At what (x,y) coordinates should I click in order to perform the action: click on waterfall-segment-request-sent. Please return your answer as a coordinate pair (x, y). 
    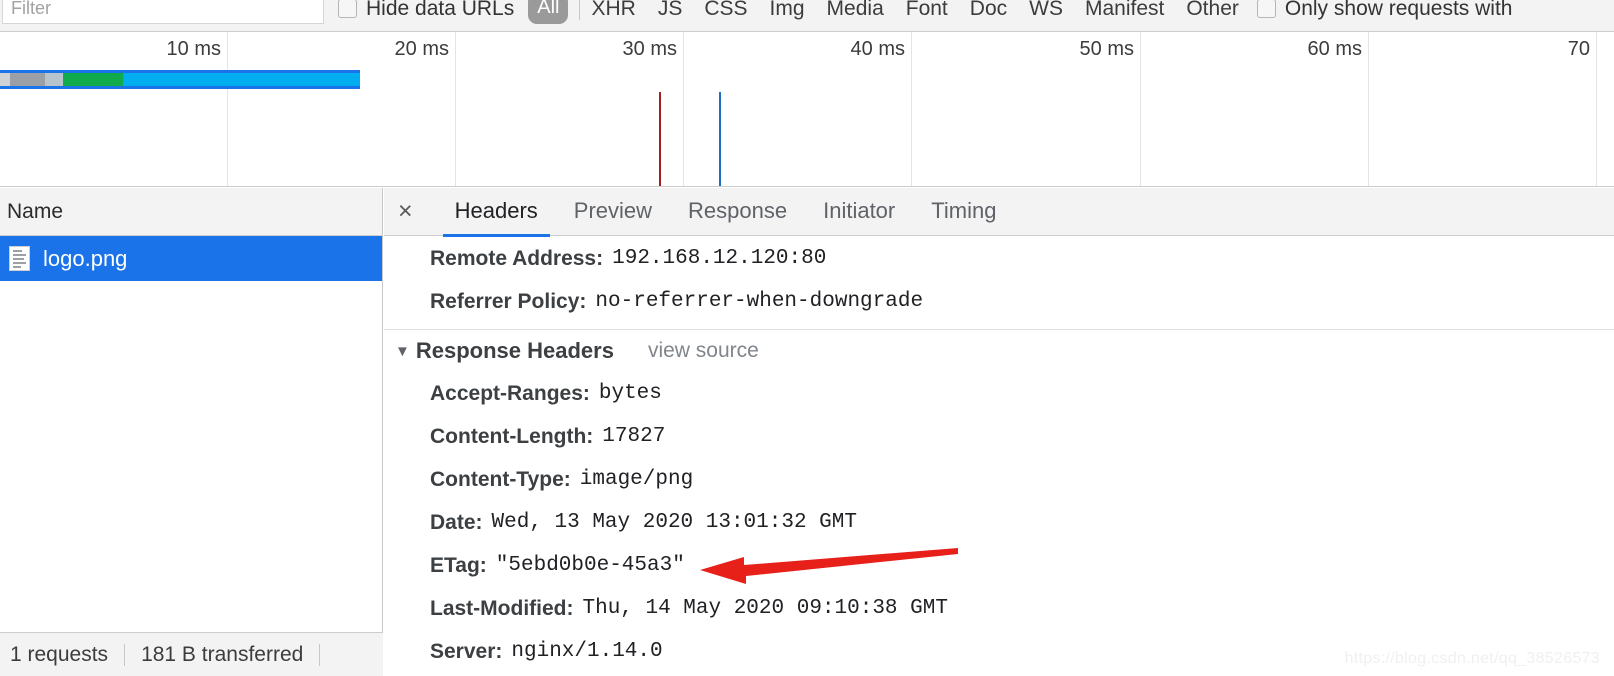
    Looking at the image, I should click on (93, 79).